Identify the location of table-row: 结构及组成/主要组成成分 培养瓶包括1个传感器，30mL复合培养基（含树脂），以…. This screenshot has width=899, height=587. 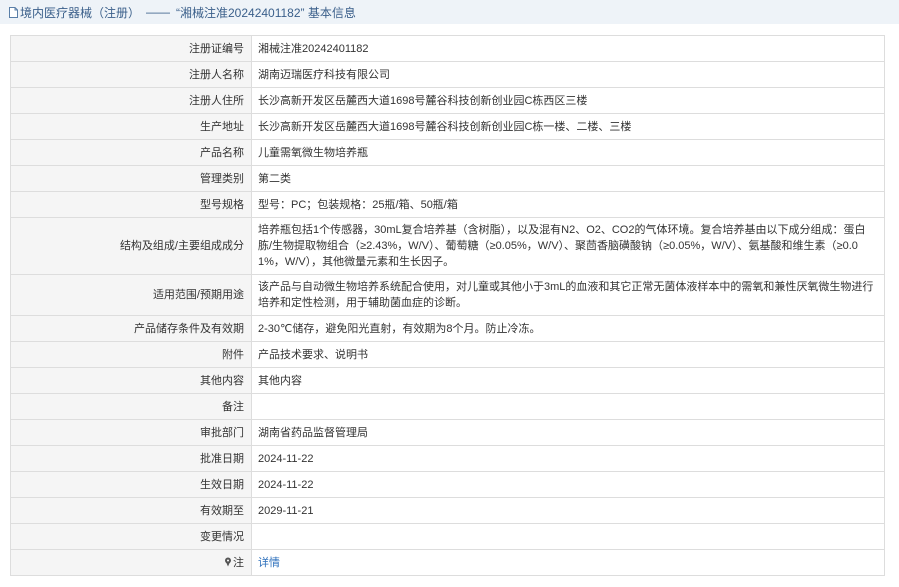
(447, 246).